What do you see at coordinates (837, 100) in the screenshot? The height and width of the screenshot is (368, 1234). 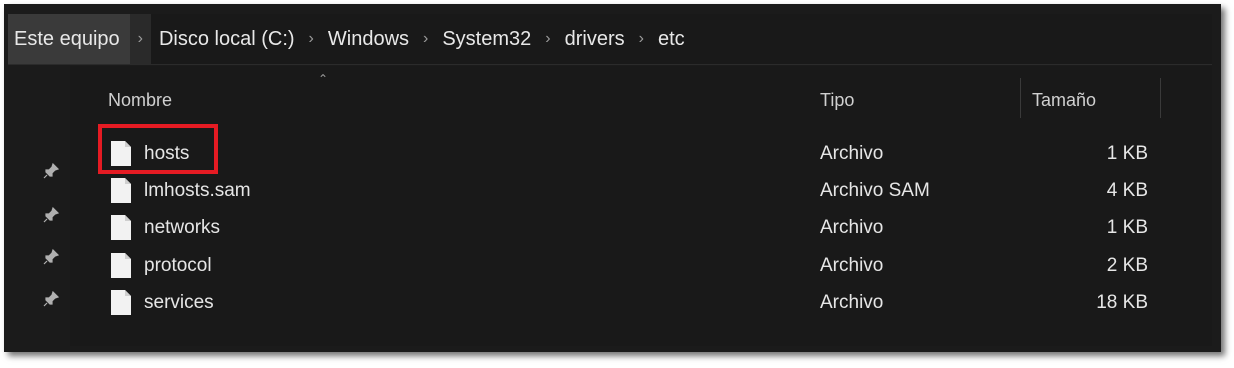 I see `column-header-type: Tipo` at bounding box center [837, 100].